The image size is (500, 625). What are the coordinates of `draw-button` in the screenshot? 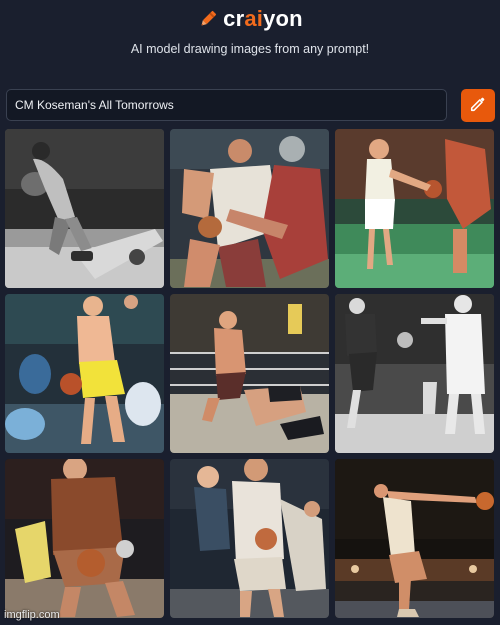 It's located at (478, 105).